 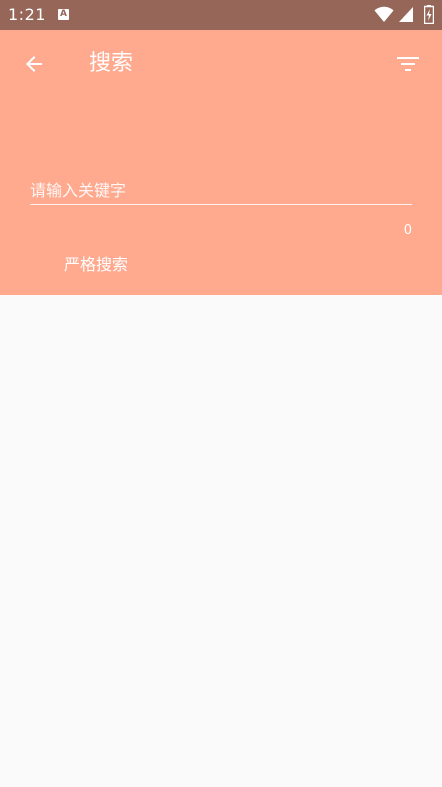 I want to click on back-button, so click(x=34, y=64).